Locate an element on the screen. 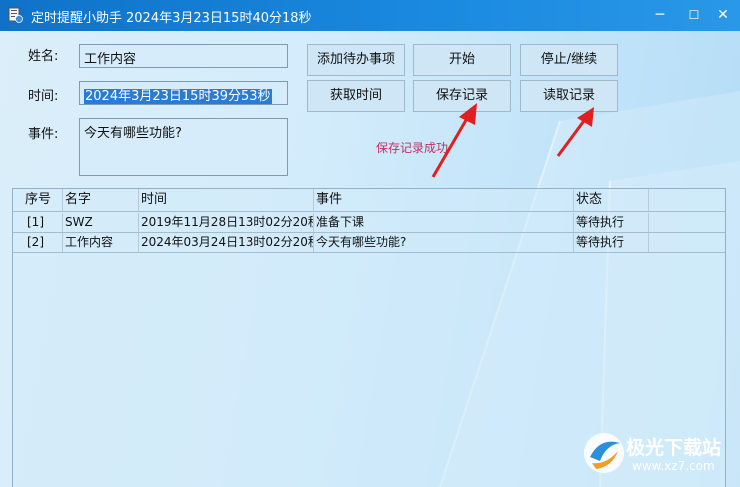 The height and width of the screenshot is (487, 740). column-header: 状态 is located at coordinates (611, 200).